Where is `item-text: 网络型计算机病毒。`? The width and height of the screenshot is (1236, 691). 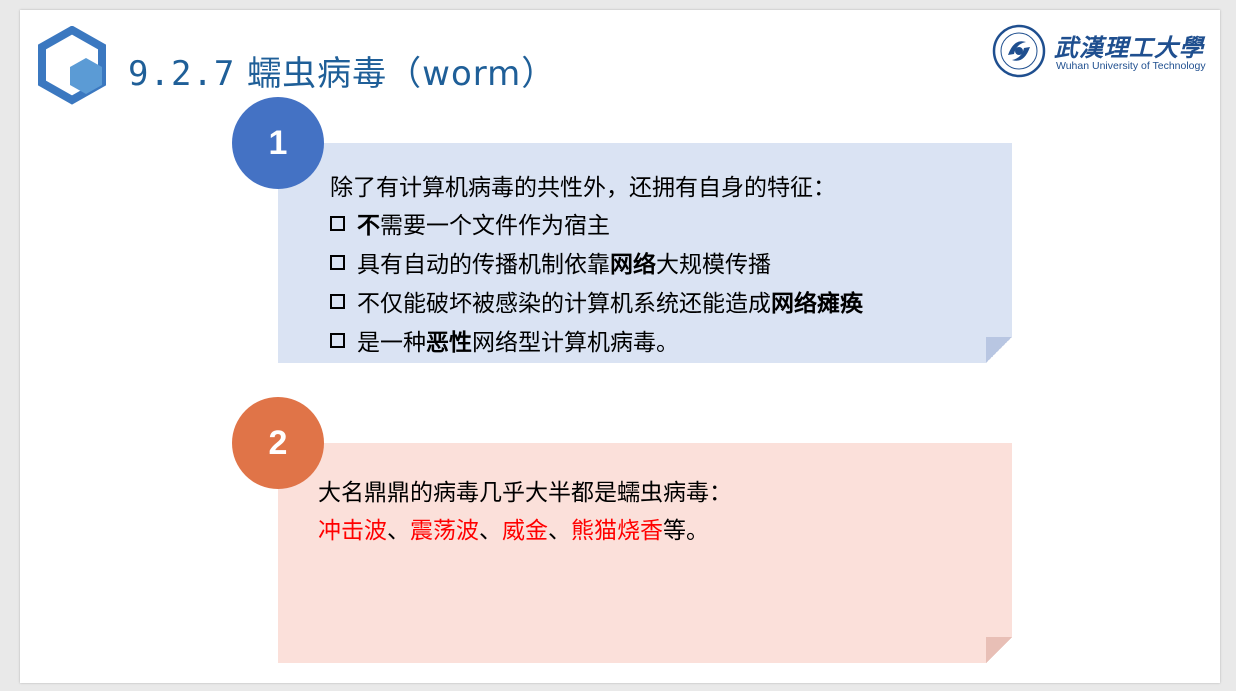
item-text: 网络型计算机病毒。 is located at coordinates (575, 343).